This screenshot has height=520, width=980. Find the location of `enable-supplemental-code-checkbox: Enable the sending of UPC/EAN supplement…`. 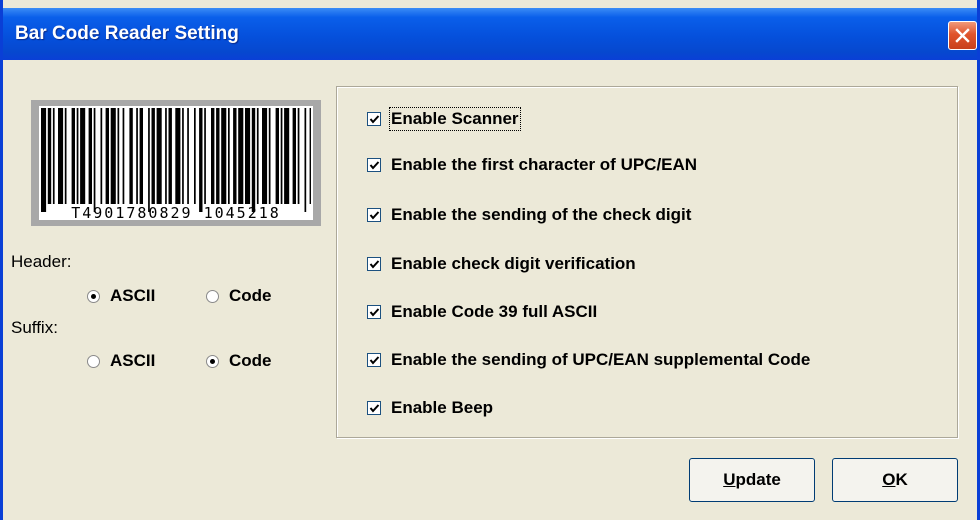

enable-supplemental-code-checkbox: Enable the sending of UPC/EAN supplement… is located at coordinates (588, 360).